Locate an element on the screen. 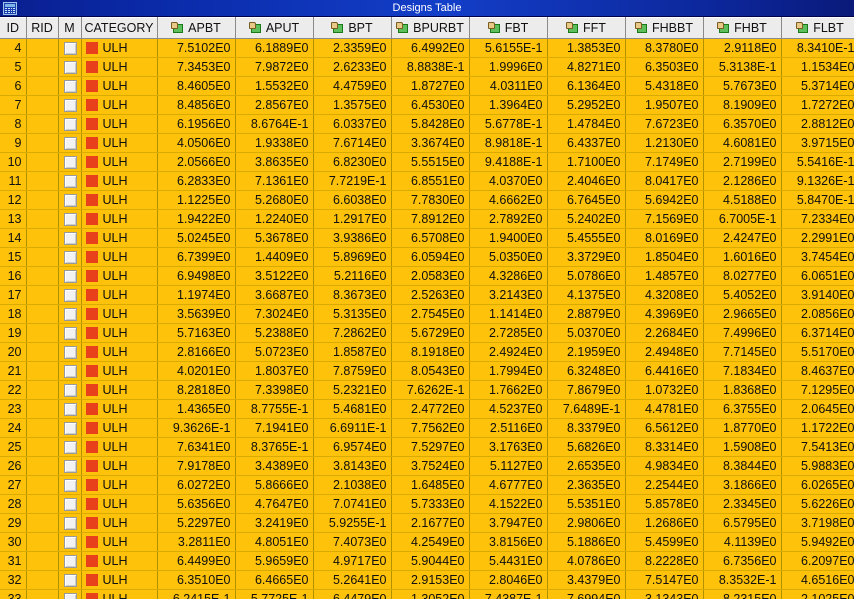 Image resolution: width=854 pixels, height=599 pixels. data-cell: 5.0786E0 is located at coordinates (586, 276).